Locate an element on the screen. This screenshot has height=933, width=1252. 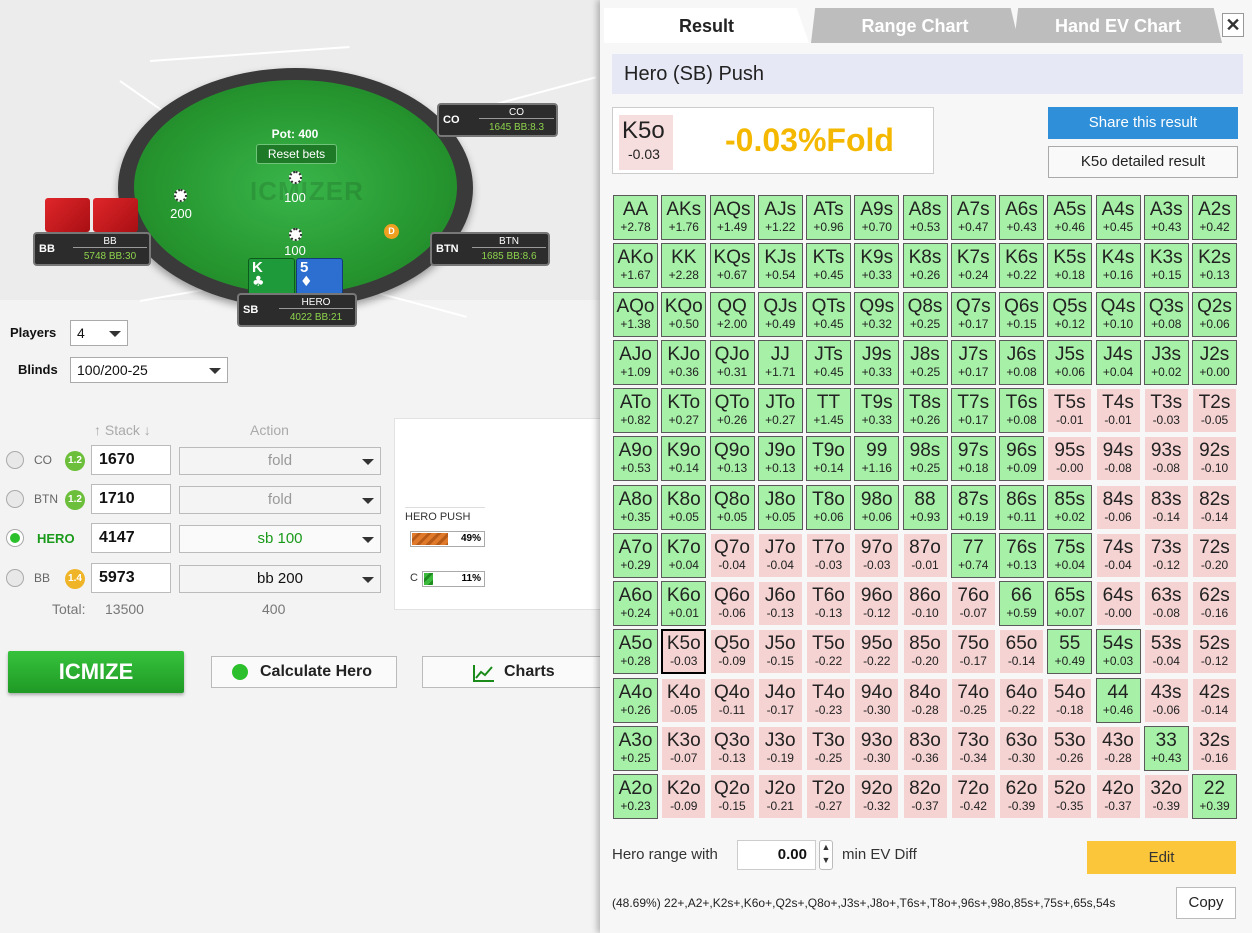
hand-cell: 42o -0.37 is located at coordinates (1118, 796).